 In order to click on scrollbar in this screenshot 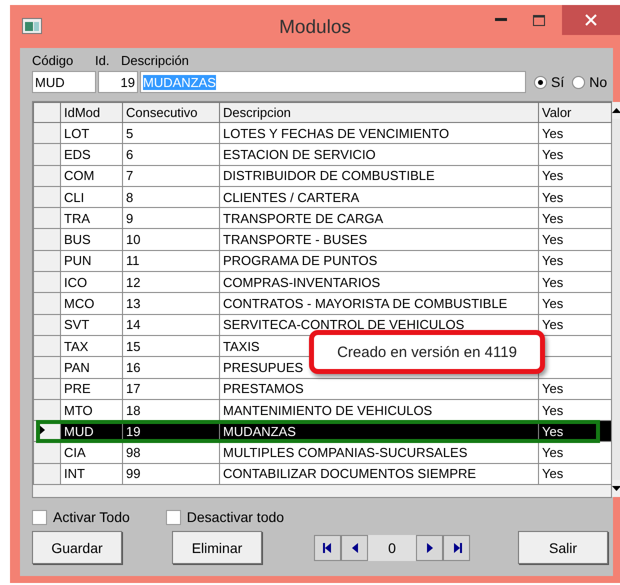, I will do `click(616, 299)`.